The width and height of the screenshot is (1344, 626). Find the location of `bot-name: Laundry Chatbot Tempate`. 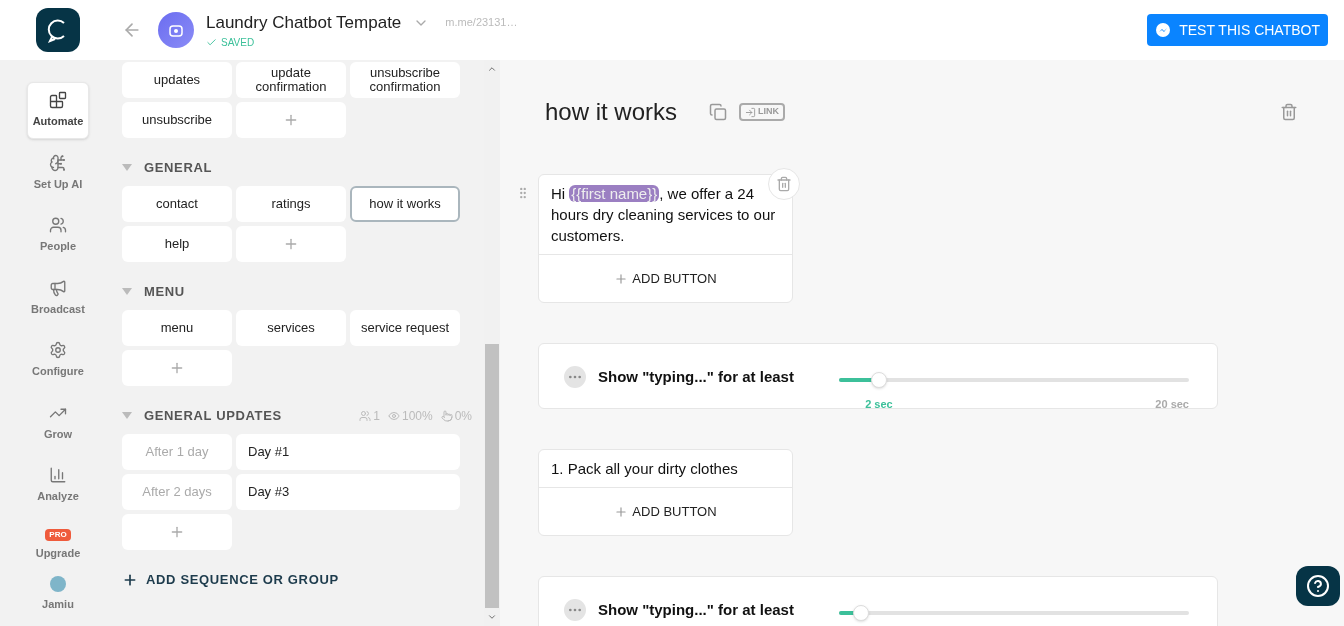

bot-name: Laundry Chatbot Tempate is located at coordinates (304, 22).